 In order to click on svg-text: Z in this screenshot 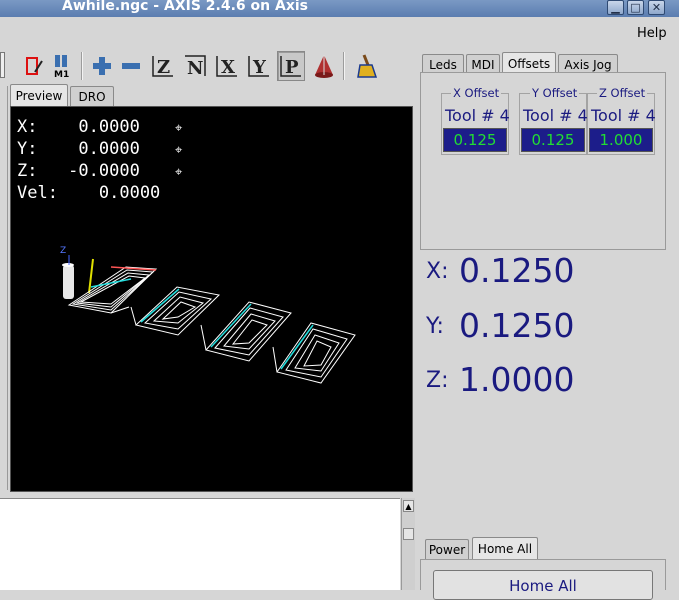, I will do `click(163, 67)`.